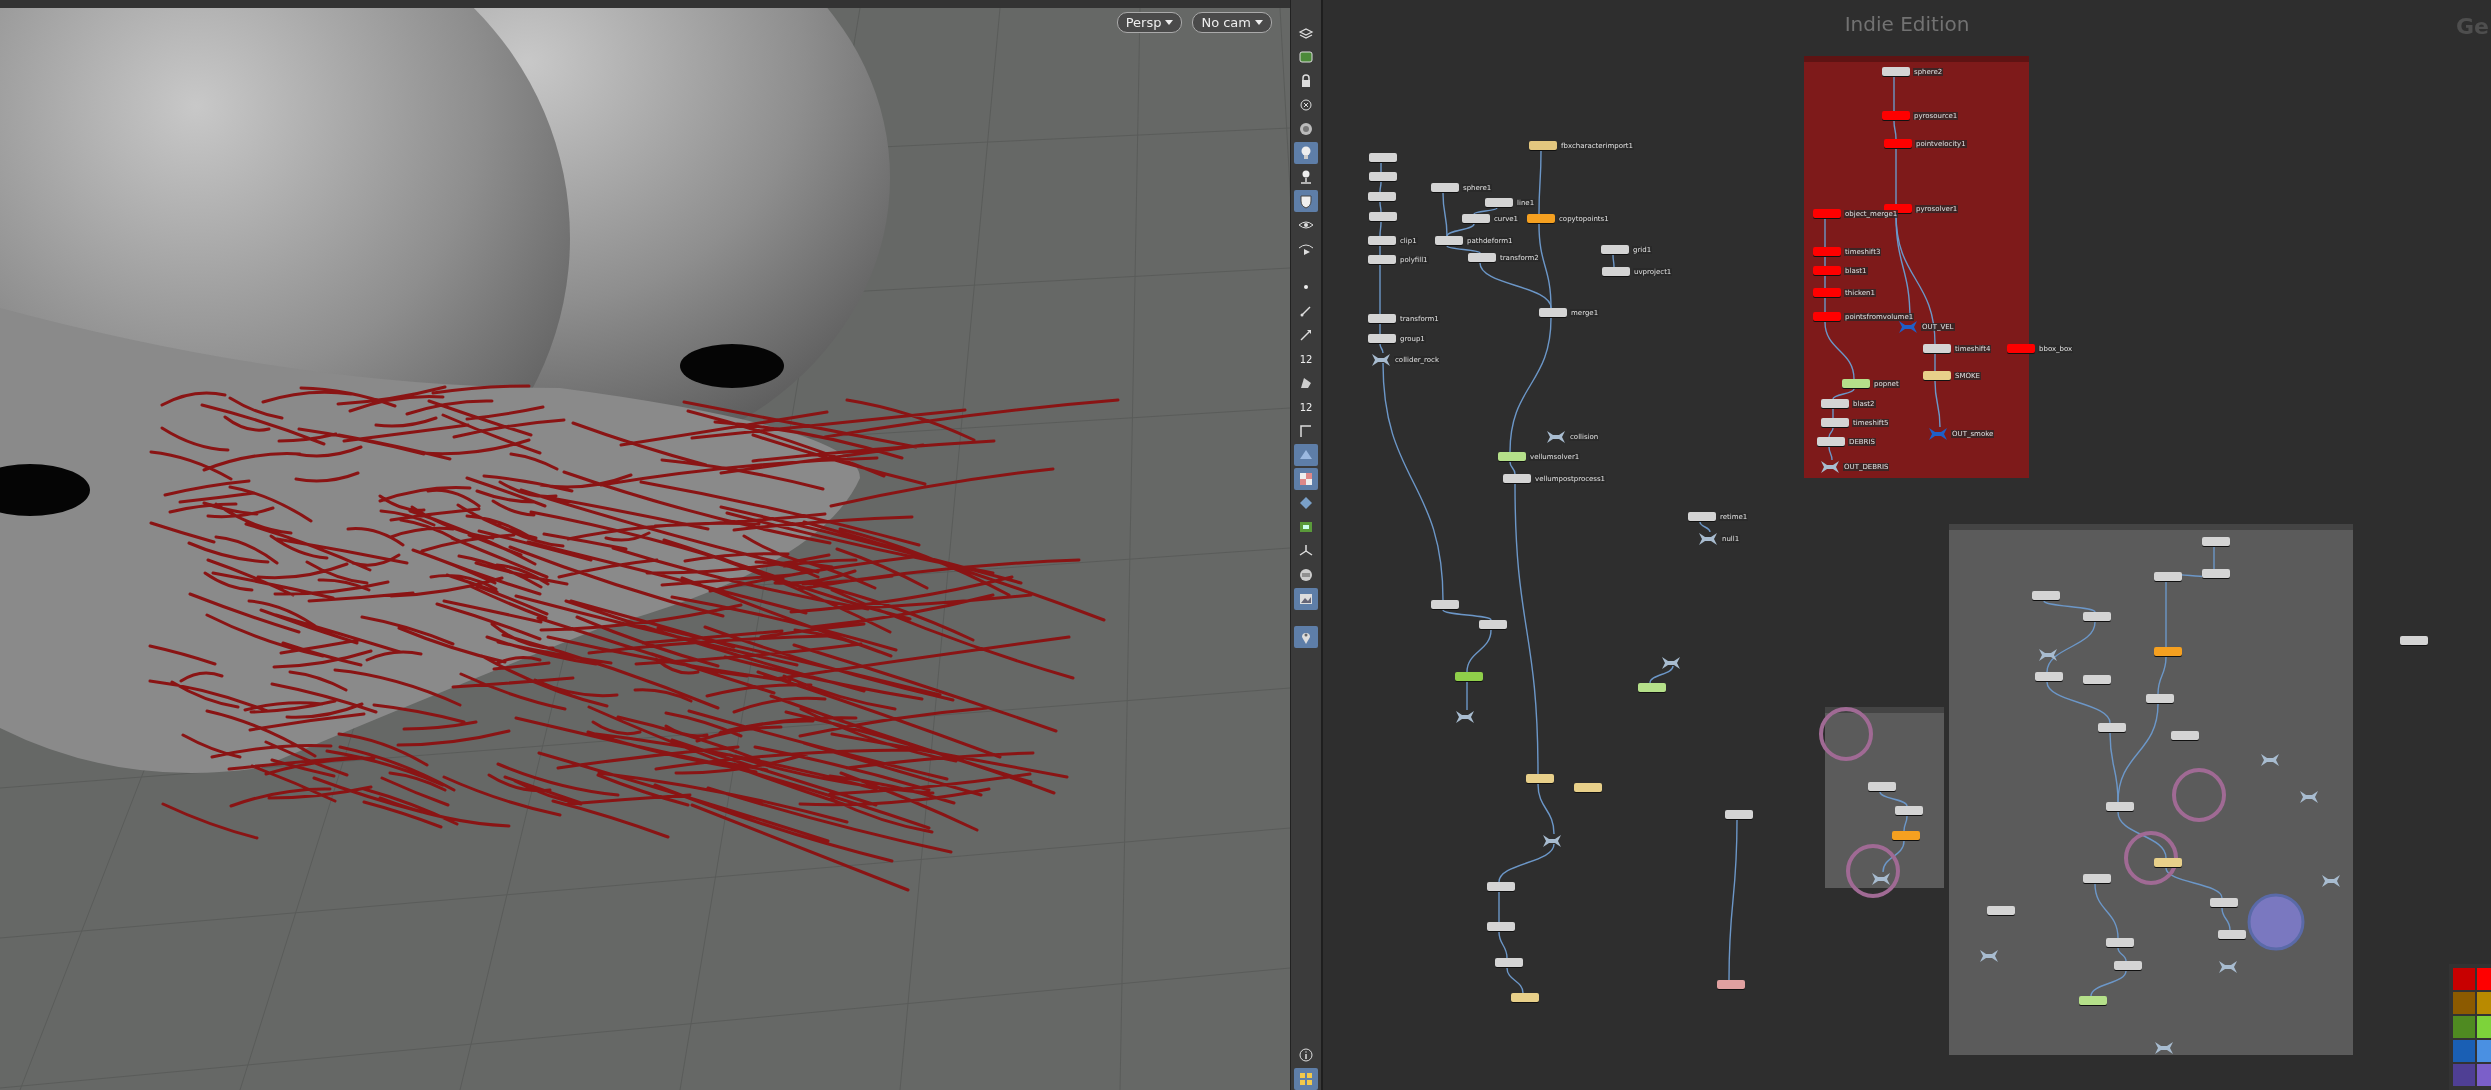 This screenshot has height=1090, width=2491. I want to click on edition-label: Indie Edition, so click(1907, 24).